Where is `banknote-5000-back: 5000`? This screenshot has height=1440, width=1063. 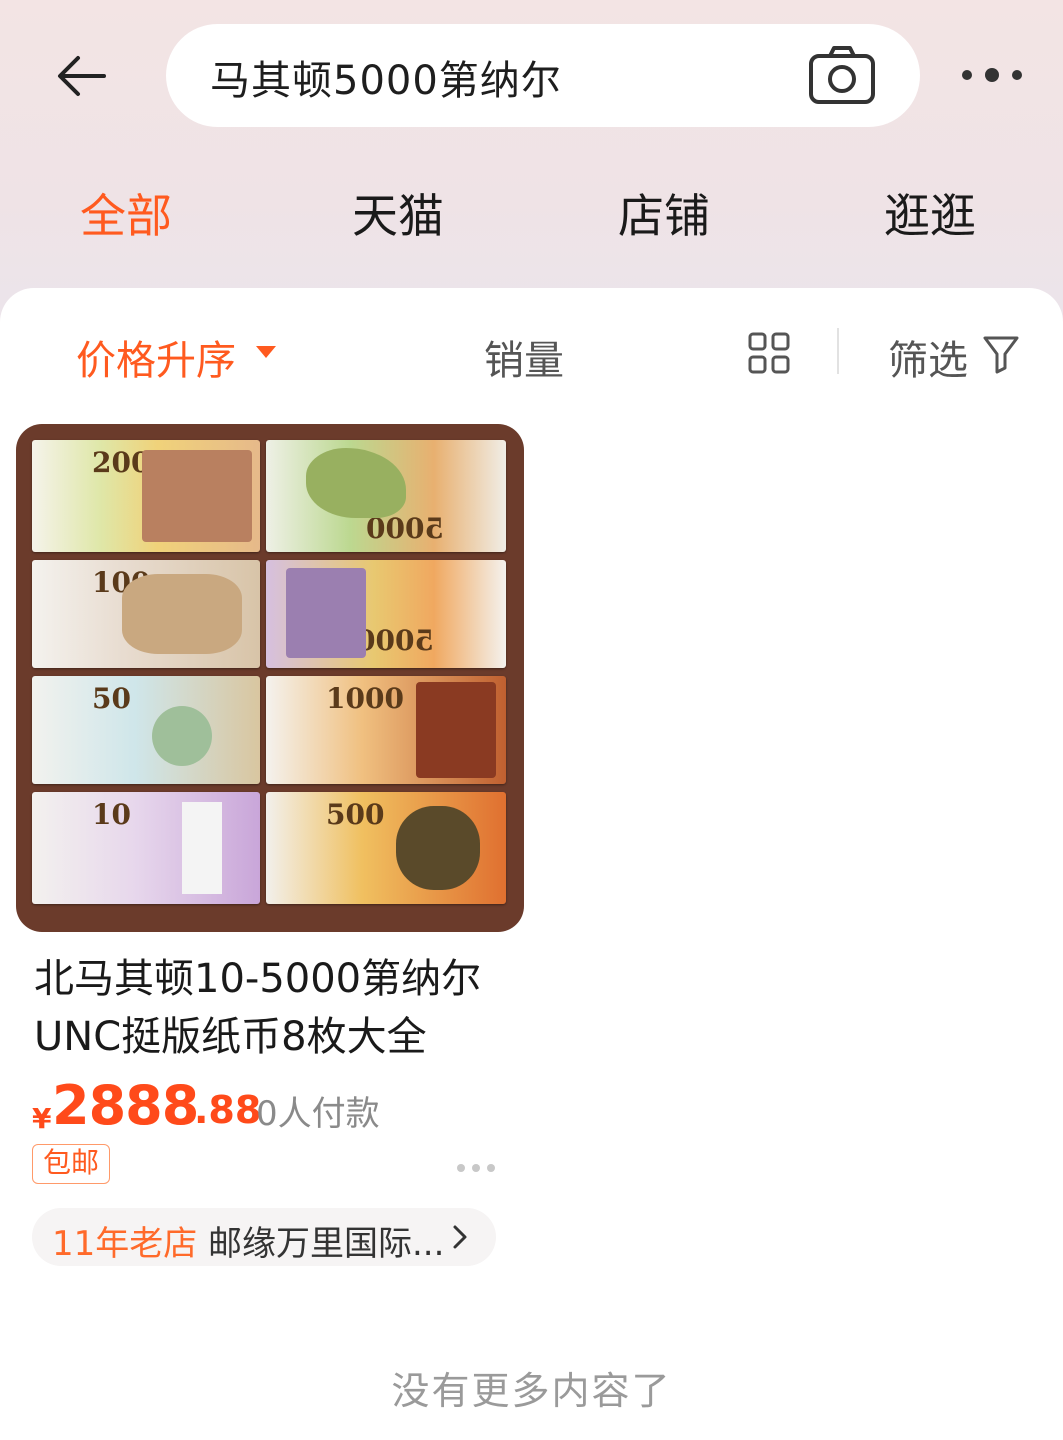 banknote-5000-back: 5000 is located at coordinates (386, 496).